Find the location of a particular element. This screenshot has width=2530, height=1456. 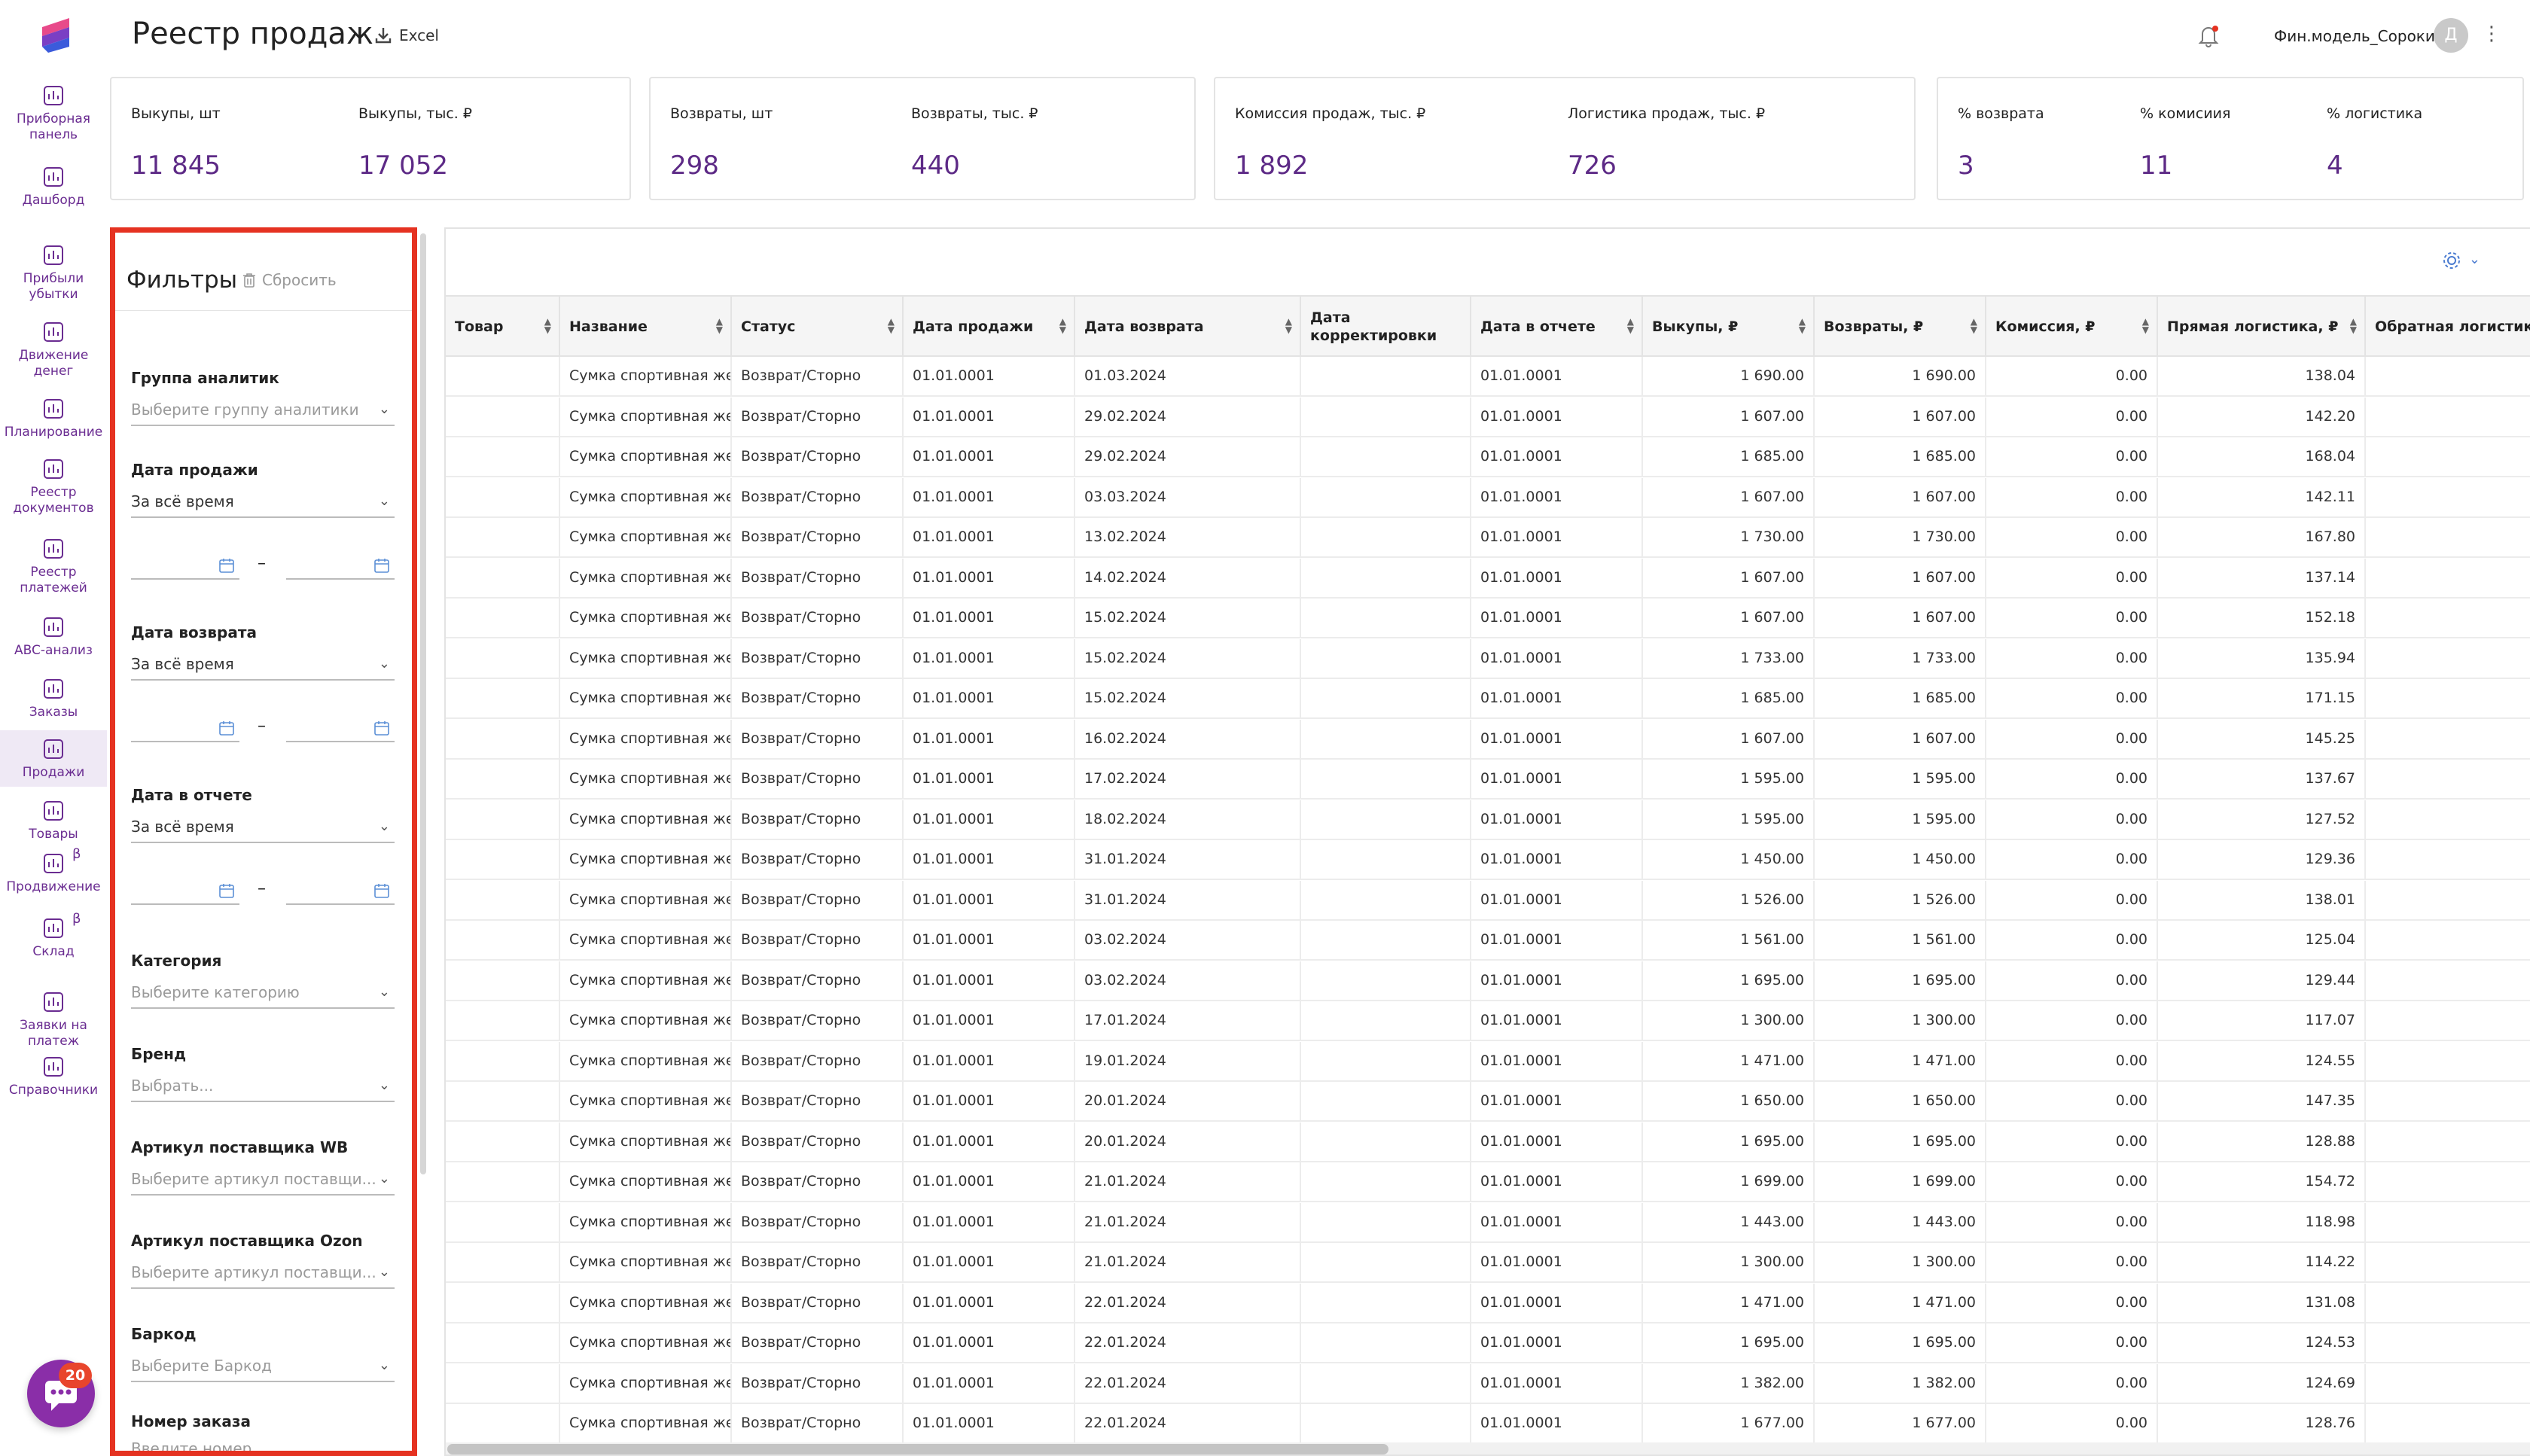

report-date-from-input is located at coordinates (185, 891).